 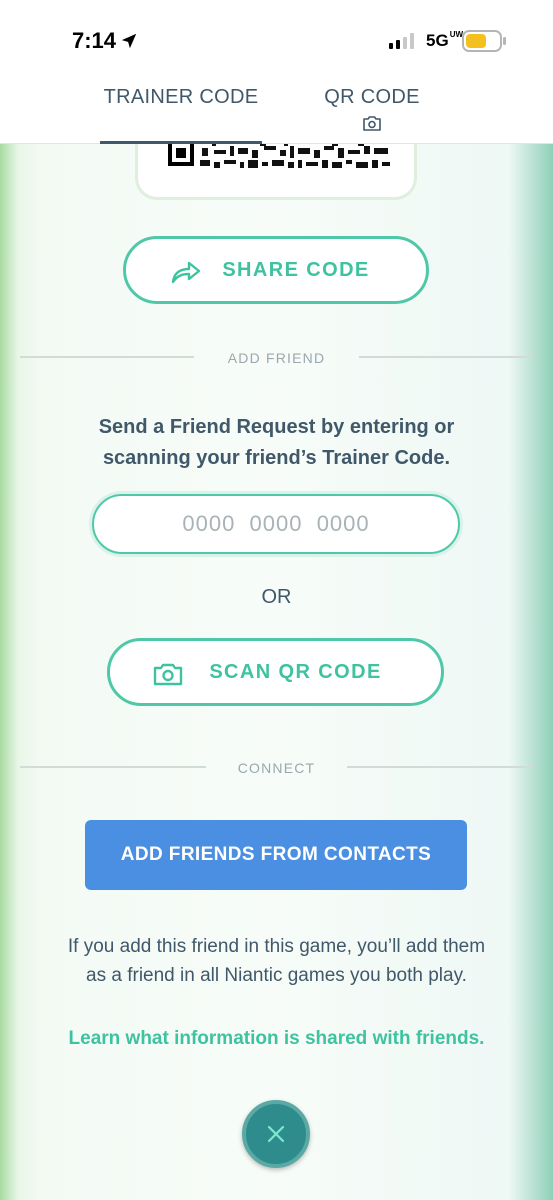 What do you see at coordinates (276, 458) in the screenshot?
I see `instructions-line-2: scanning your friend’s Trainer Code.` at bounding box center [276, 458].